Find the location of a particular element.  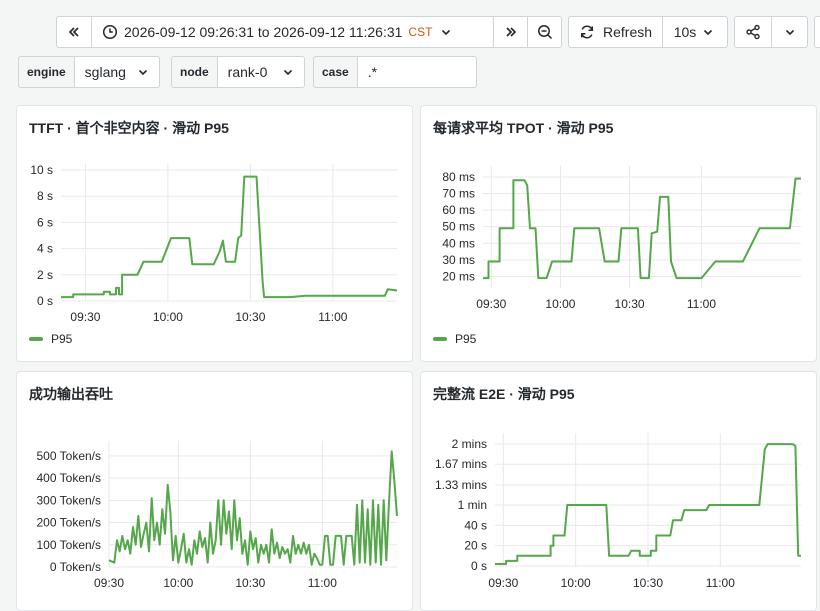

y-tick-label: 0 Token/s is located at coordinates (75, 567).